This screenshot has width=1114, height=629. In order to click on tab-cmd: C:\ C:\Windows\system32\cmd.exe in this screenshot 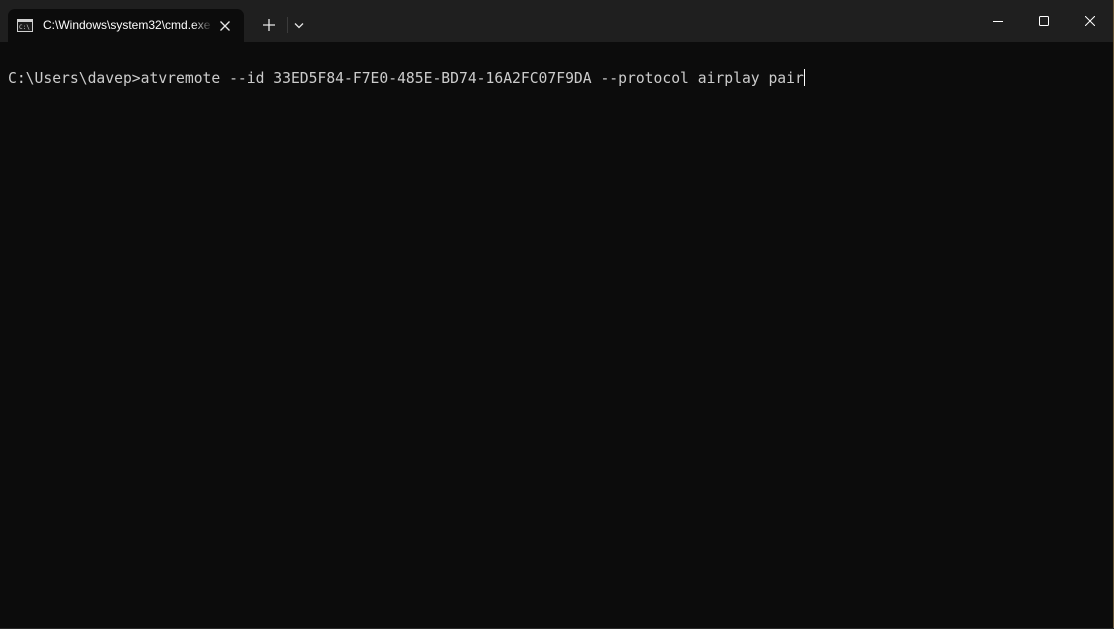, I will do `click(126, 25)`.